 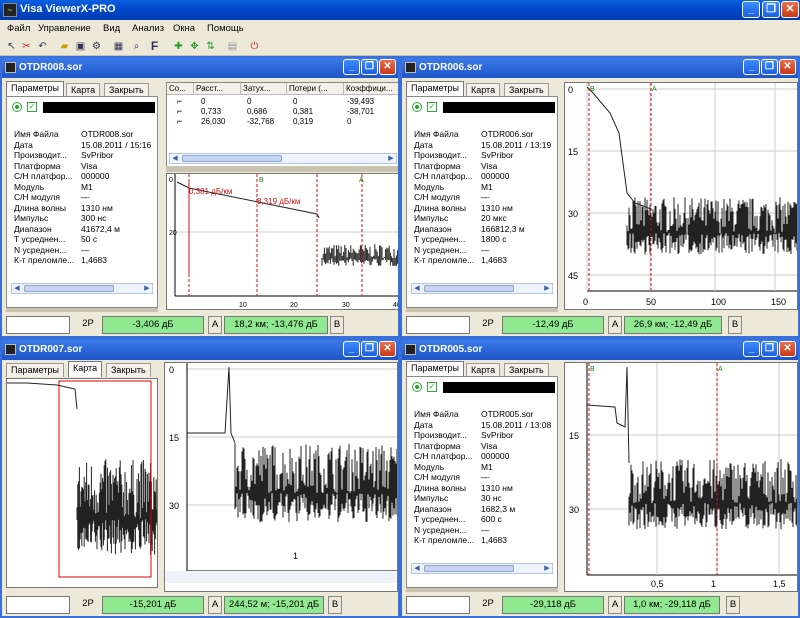 I want to click on trace-plot: 0 15 30 45 0 50 100 150 B A, so click(x=681, y=196).